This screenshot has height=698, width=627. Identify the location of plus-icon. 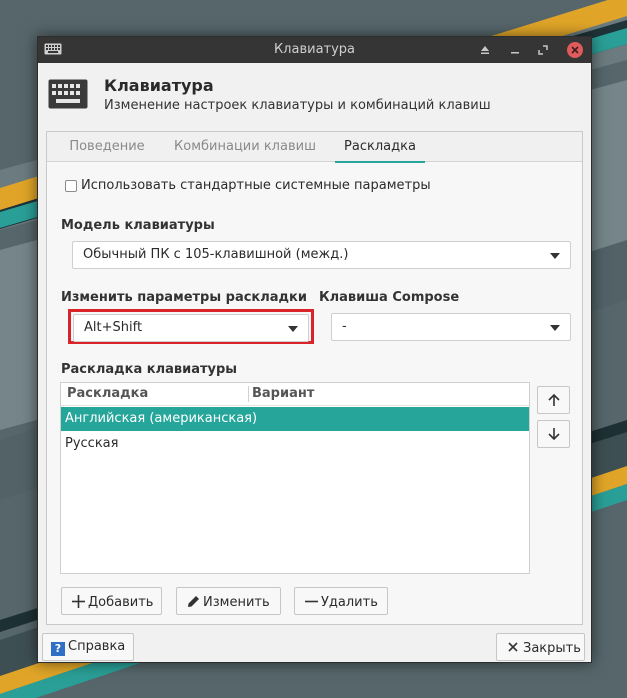
(78, 601).